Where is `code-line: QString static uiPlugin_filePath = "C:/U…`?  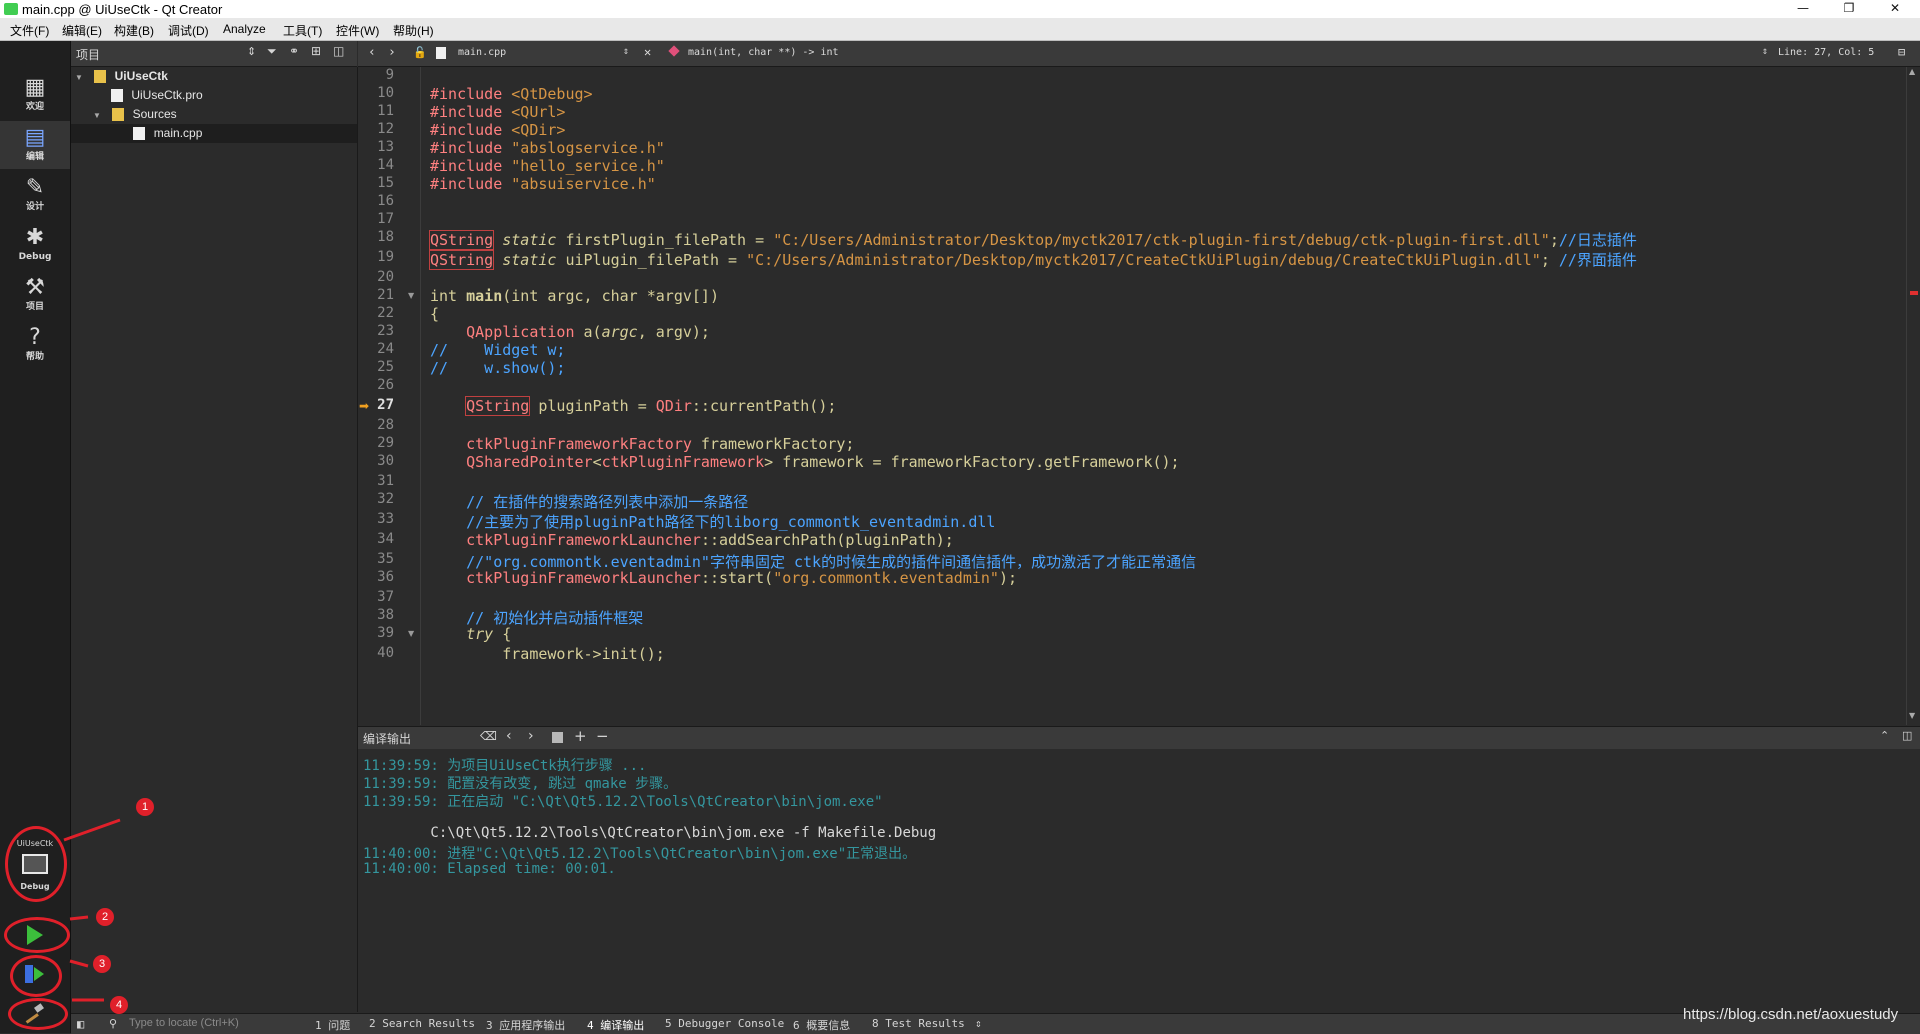
code-line: QString static uiPlugin_filePath = "C:/U… is located at coordinates (1032, 259).